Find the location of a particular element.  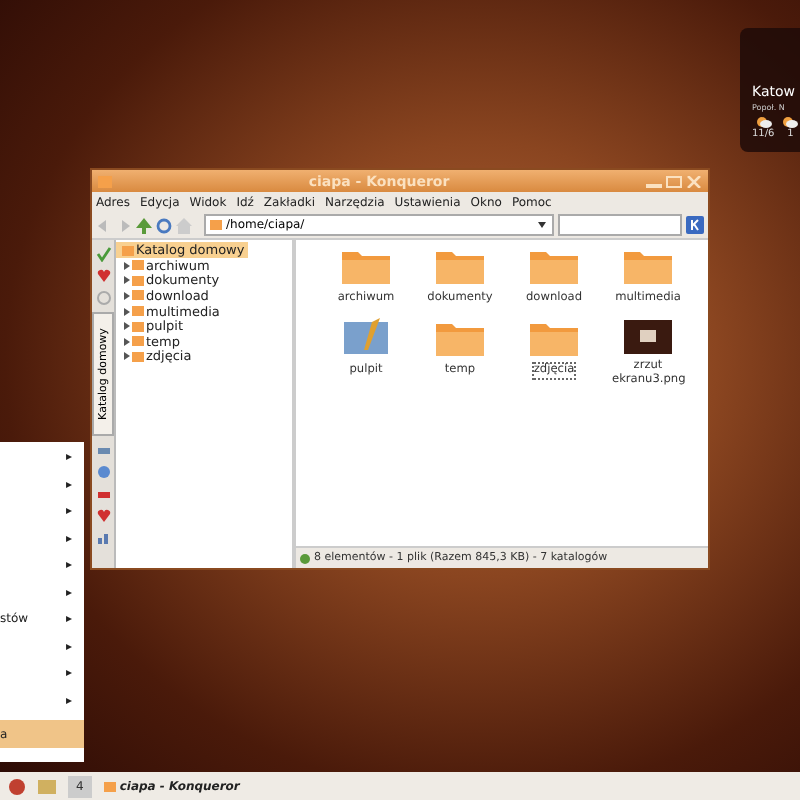

app-launcher-icon is located at coordinates (17, 786).